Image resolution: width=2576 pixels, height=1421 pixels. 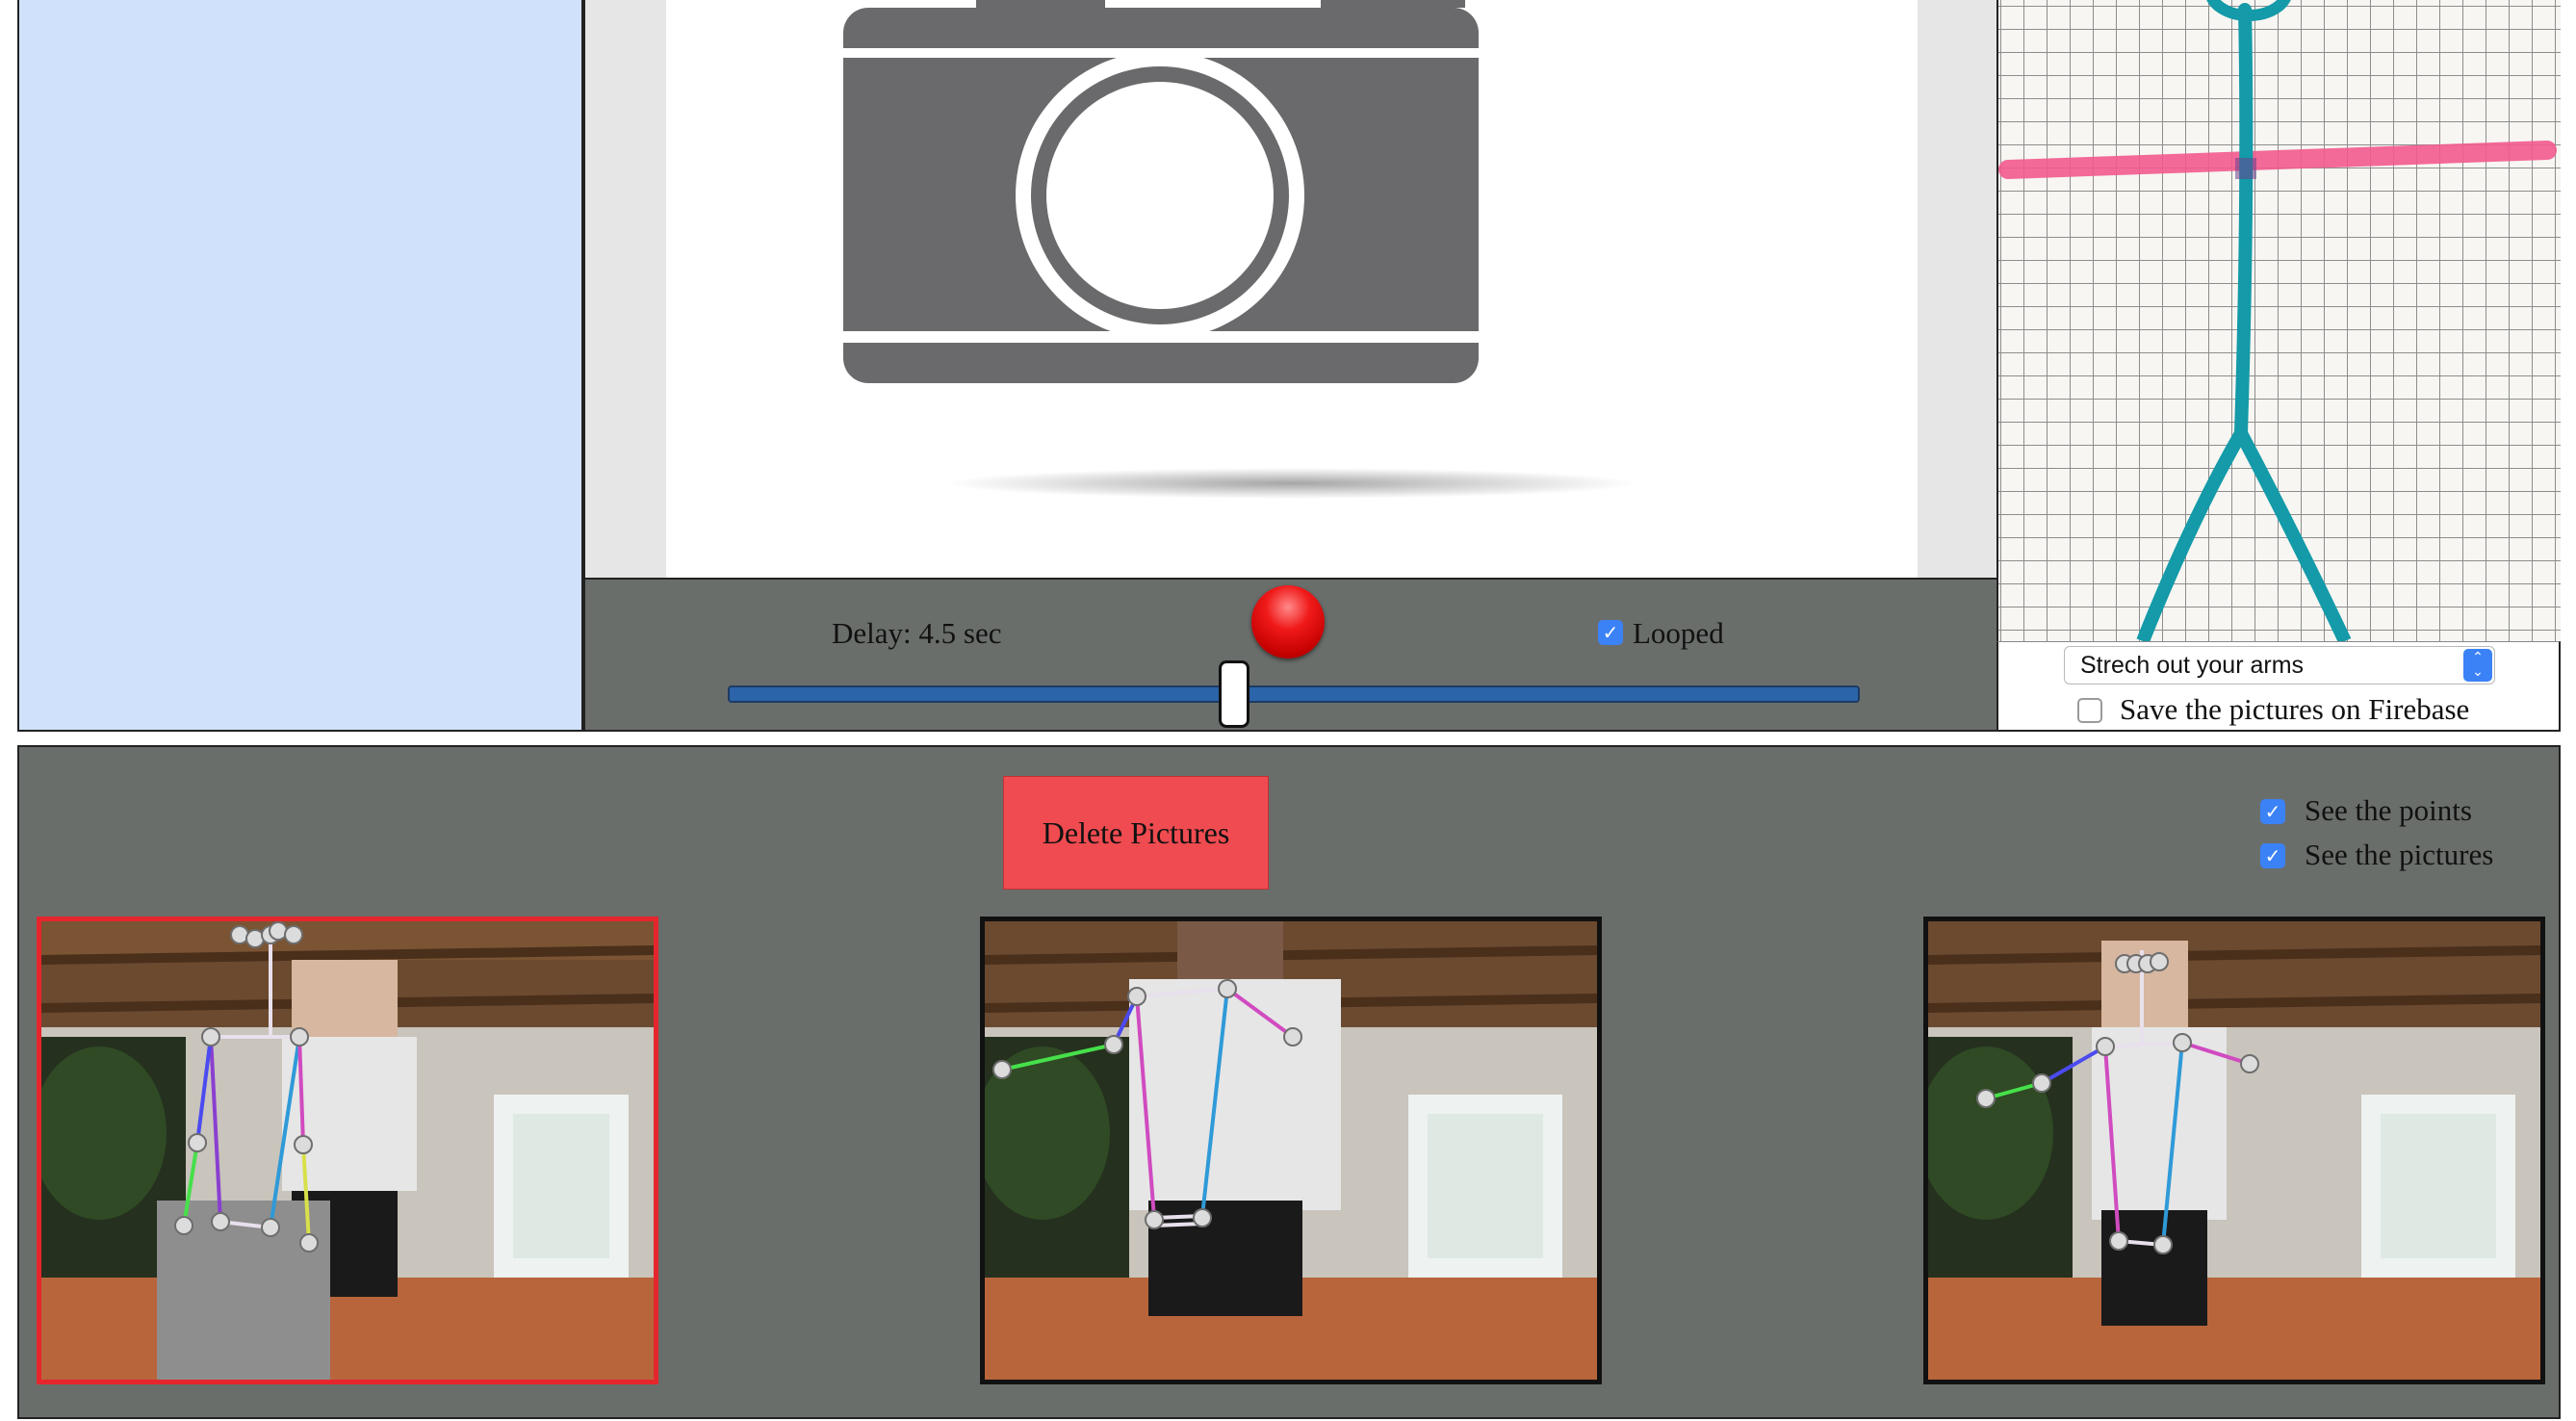 I want to click on camera-icon, so click(x=1240, y=249).